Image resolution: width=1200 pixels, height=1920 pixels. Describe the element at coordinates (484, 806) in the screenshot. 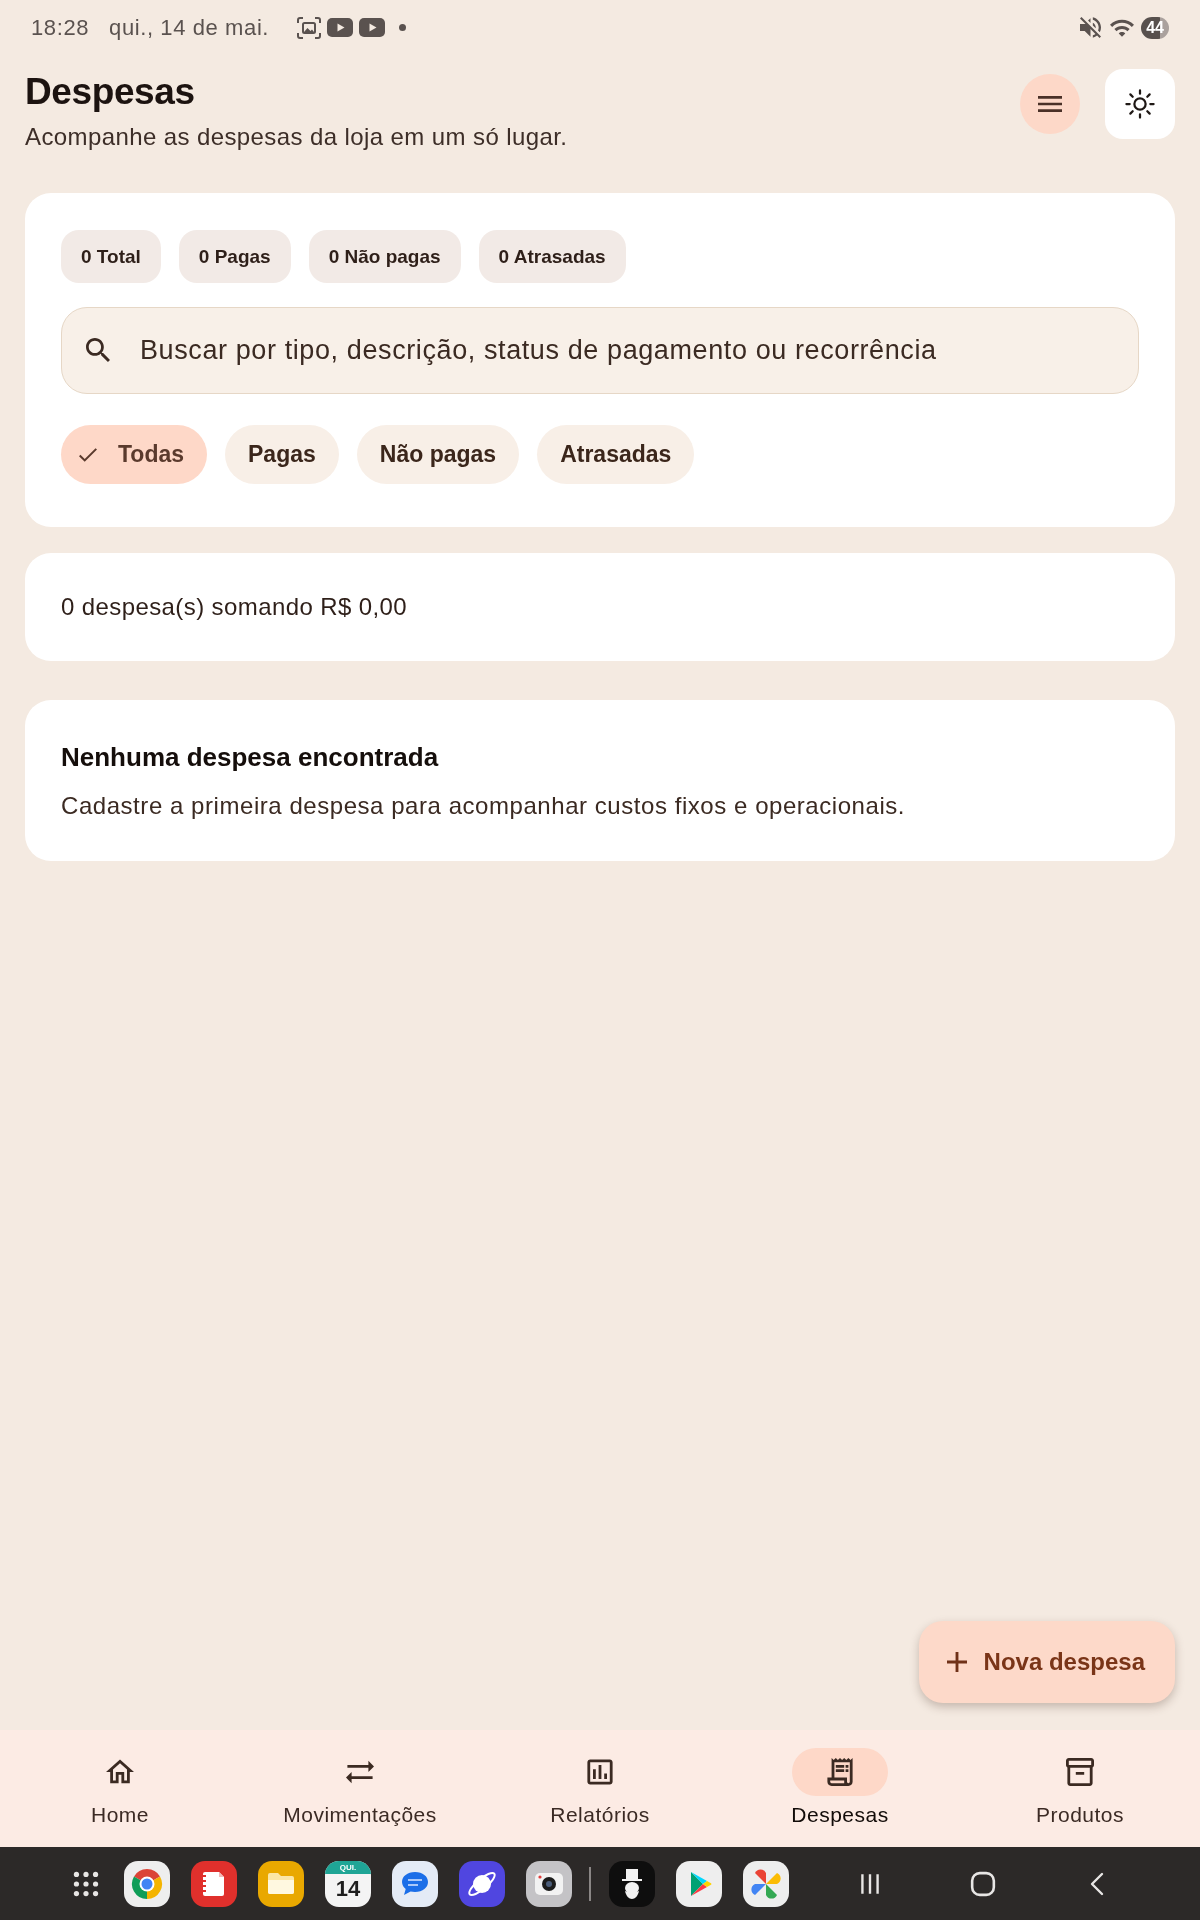

I see `empty-state-message: Cadastre a primeira despesa para acompanhar custos fixos e operacionais.` at that location.